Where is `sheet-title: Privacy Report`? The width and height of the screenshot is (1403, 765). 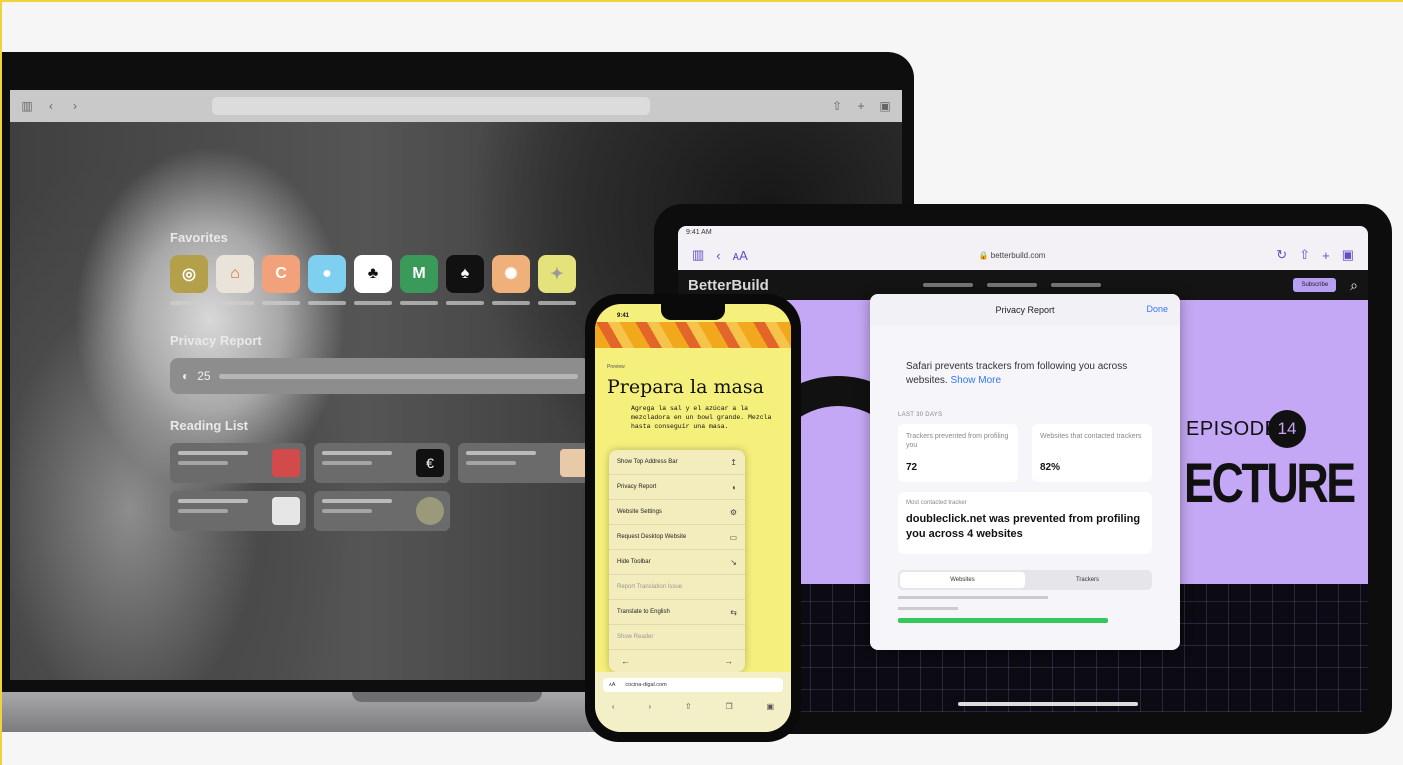 sheet-title: Privacy Report is located at coordinates (1025, 310).